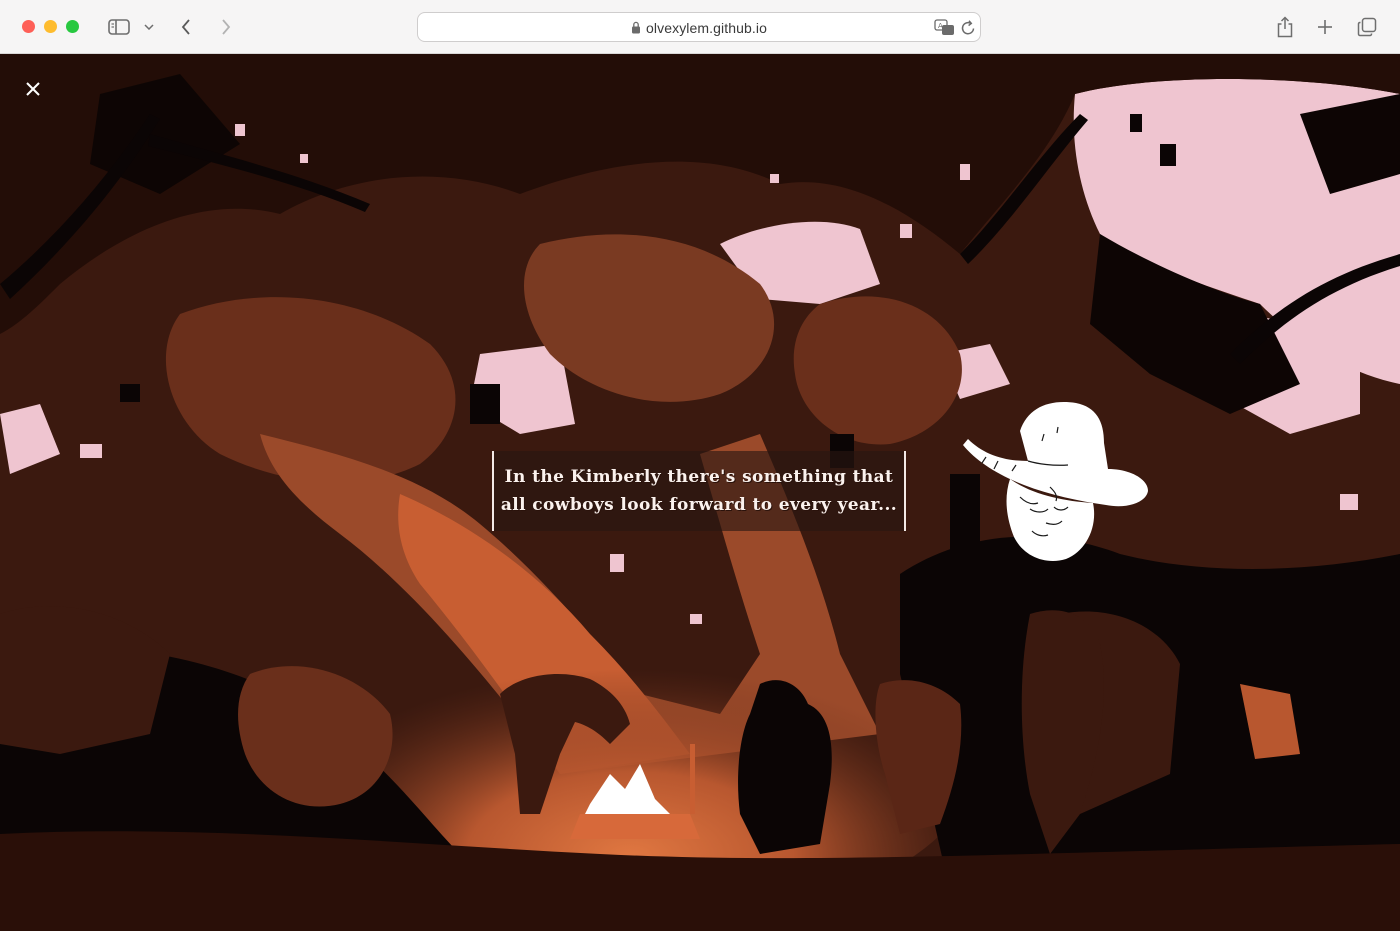 This screenshot has width=1400, height=931. Describe the element at coordinates (968, 28) in the screenshot. I see `reload-icon` at that location.